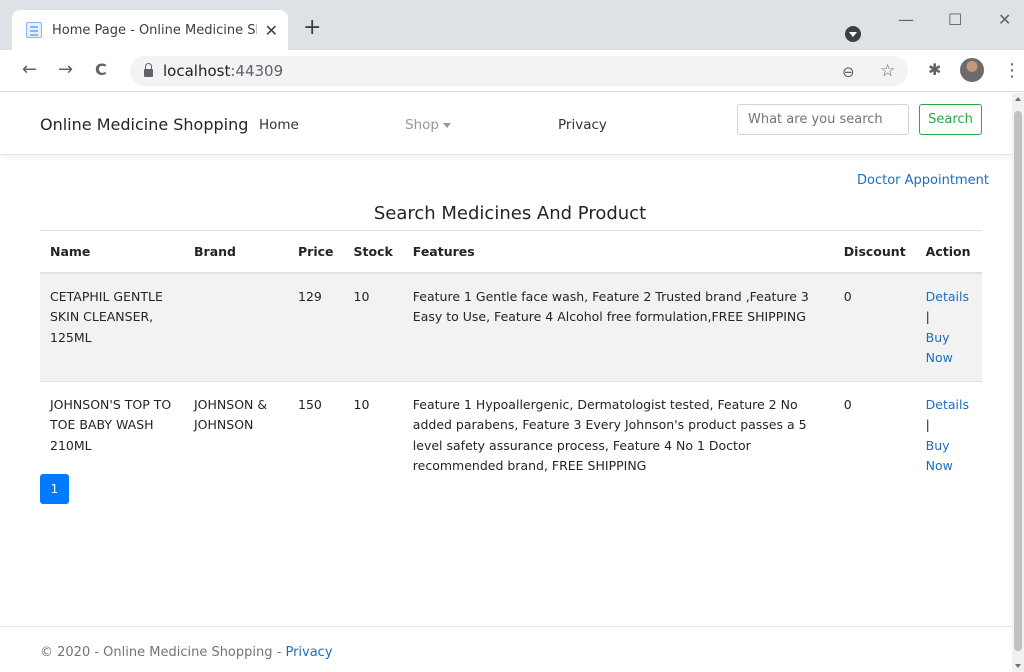 Image resolution: width=1024 pixels, height=672 pixels. What do you see at coordinates (906, 19) in the screenshot?
I see `minimize-button: —` at bounding box center [906, 19].